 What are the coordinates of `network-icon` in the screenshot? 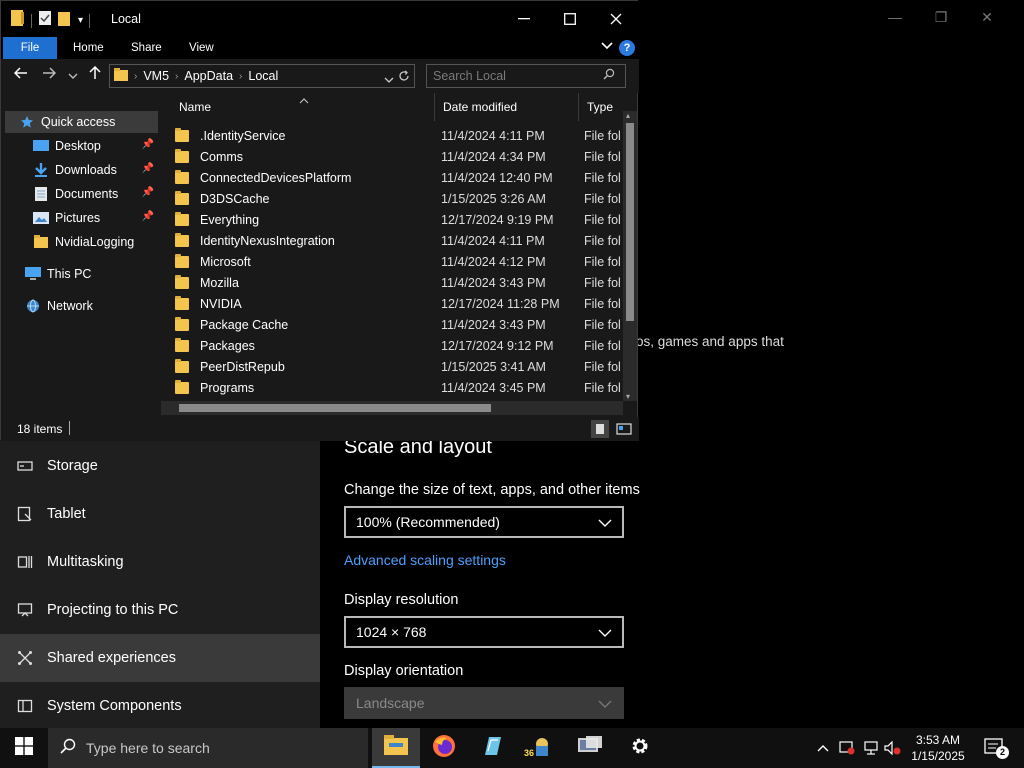 It's located at (33, 306).